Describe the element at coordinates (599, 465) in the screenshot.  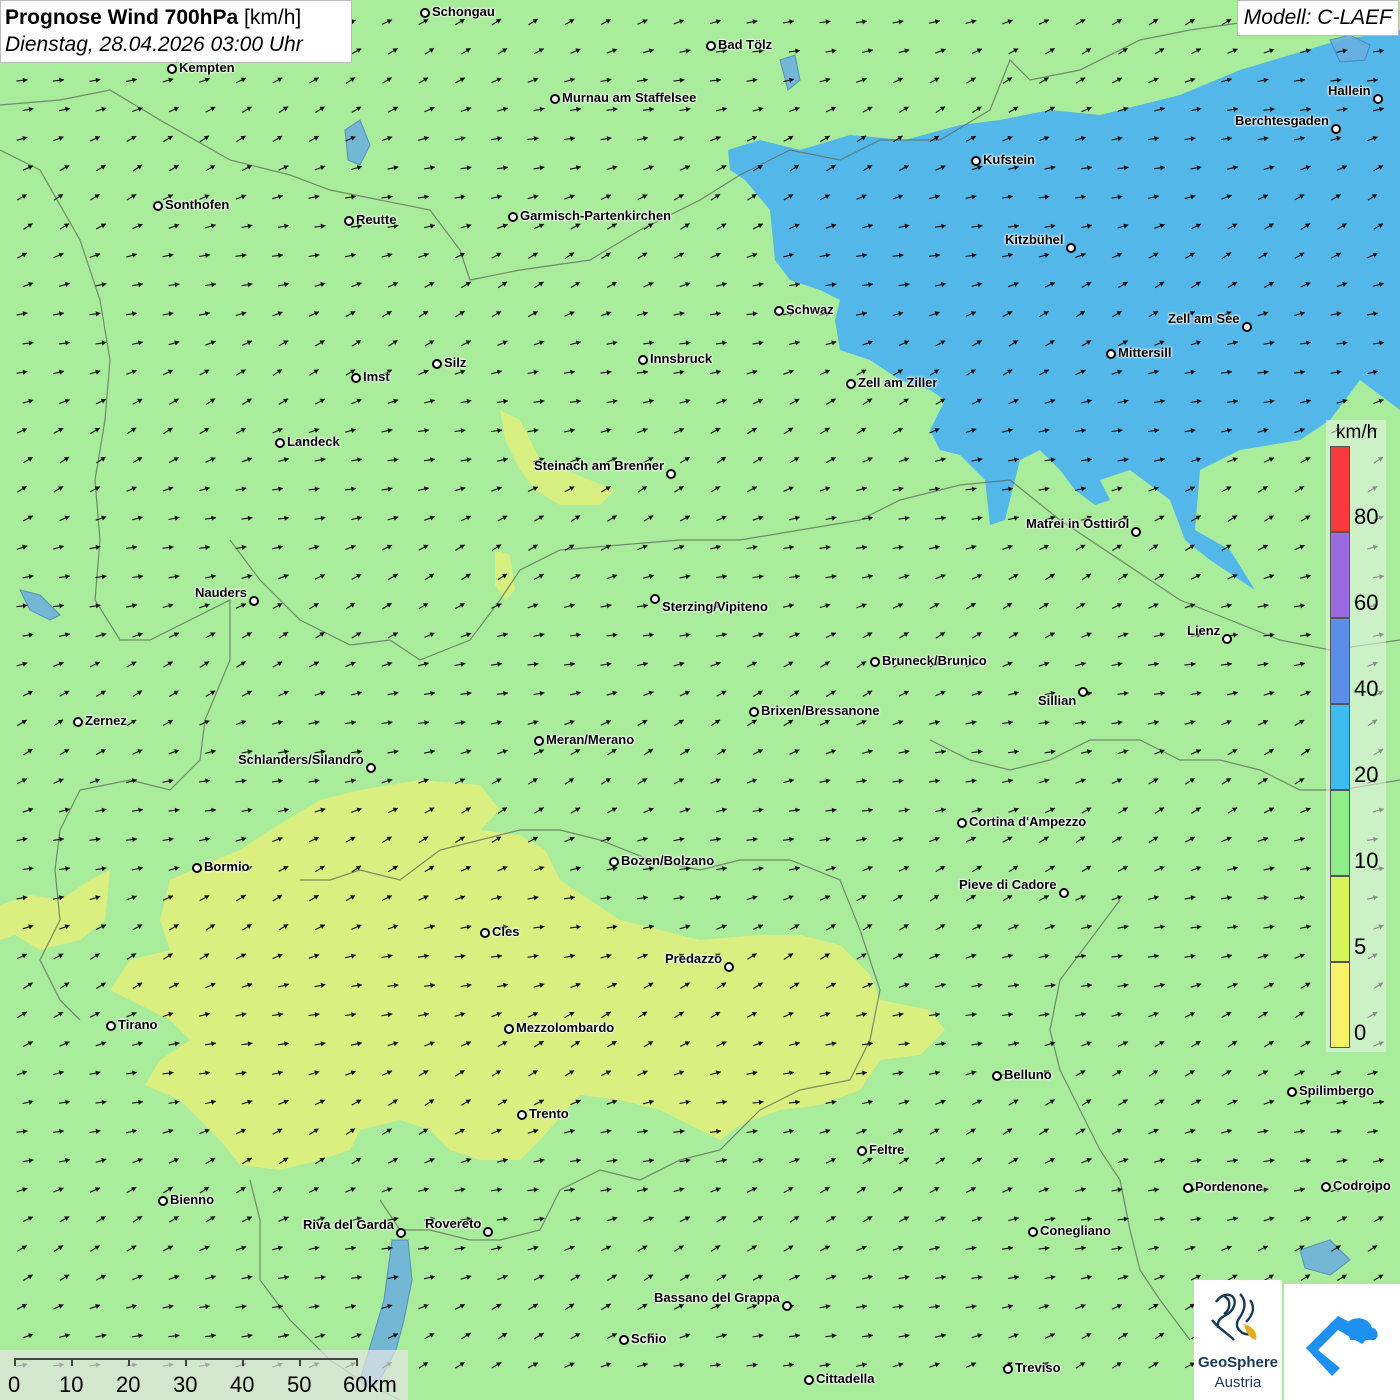
I see `city-label: Steinach am Brenner` at that location.